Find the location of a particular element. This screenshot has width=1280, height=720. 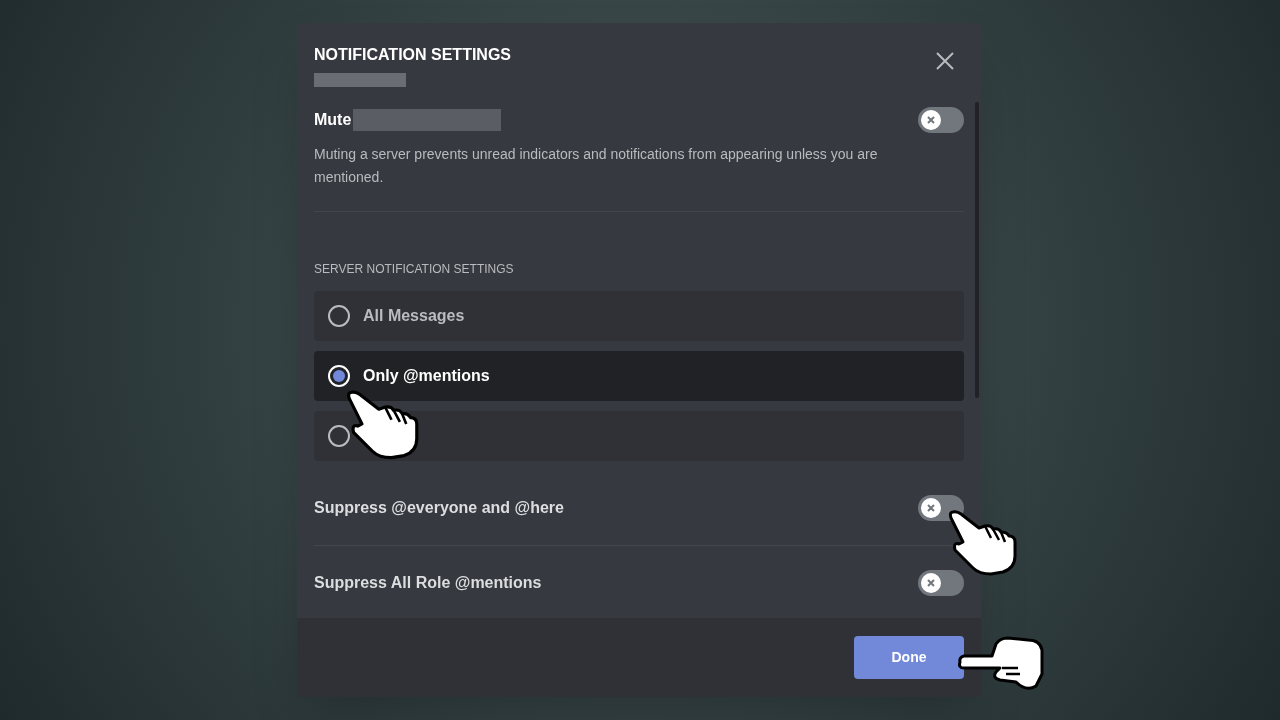

toggle-label: Suppress All Role @mentions is located at coordinates (428, 583).